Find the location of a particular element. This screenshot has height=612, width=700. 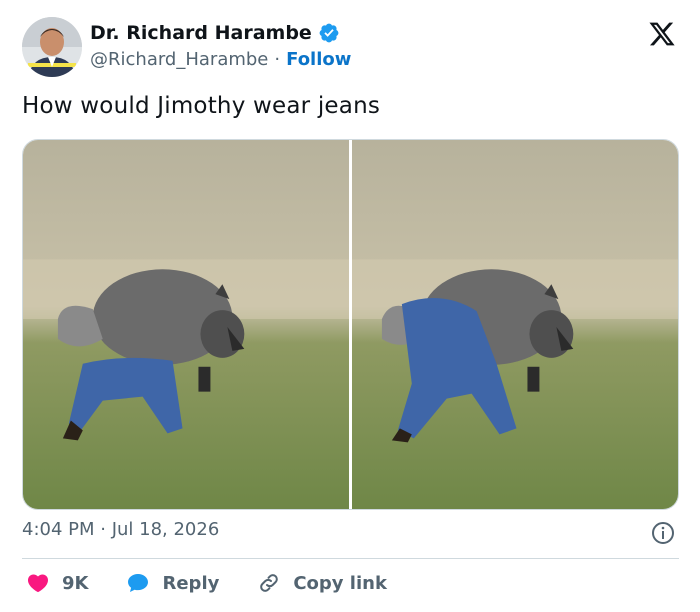

copy-link-button: Copy link is located at coordinates (322, 583).